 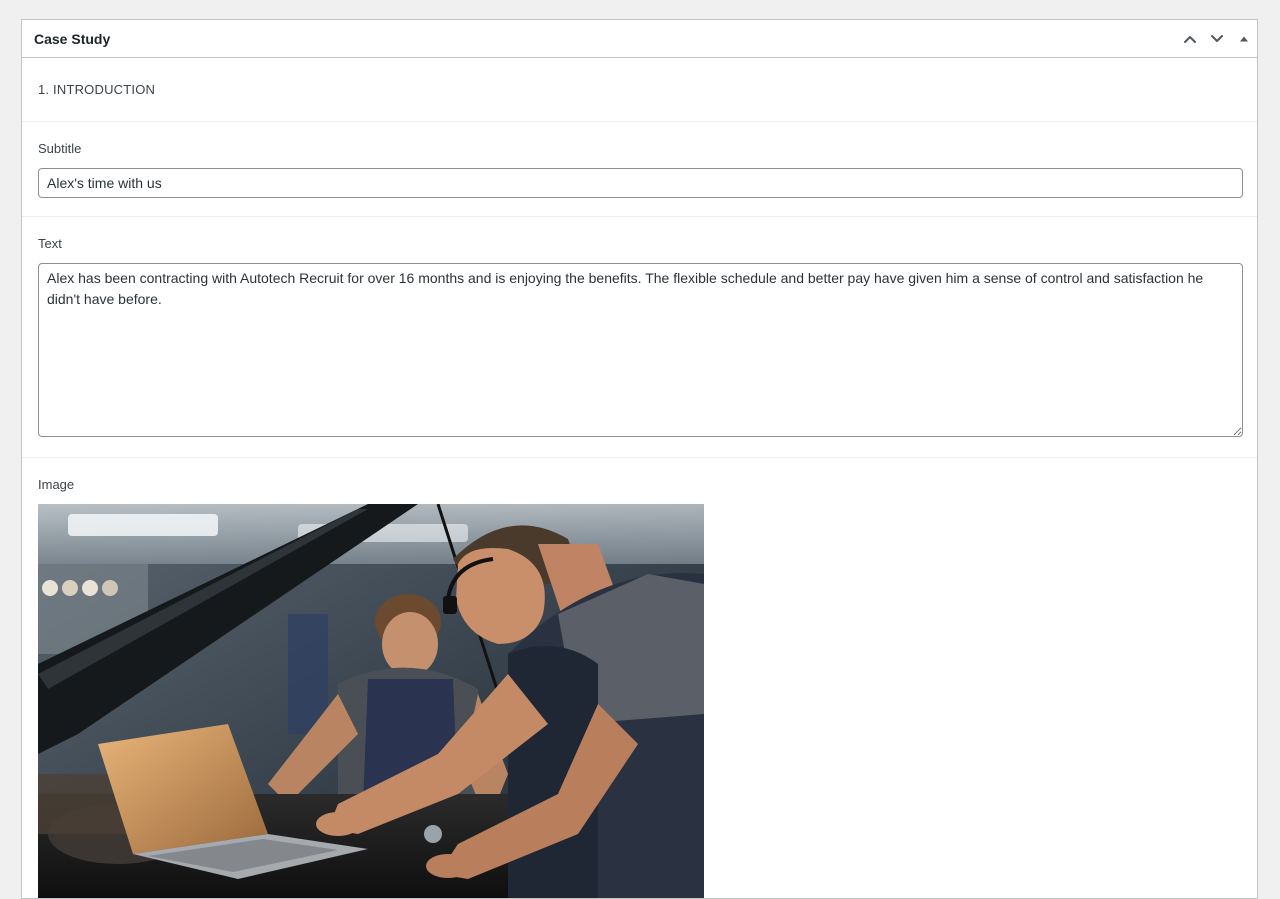 I want to click on triangle-up-icon, so click(x=1243, y=38).